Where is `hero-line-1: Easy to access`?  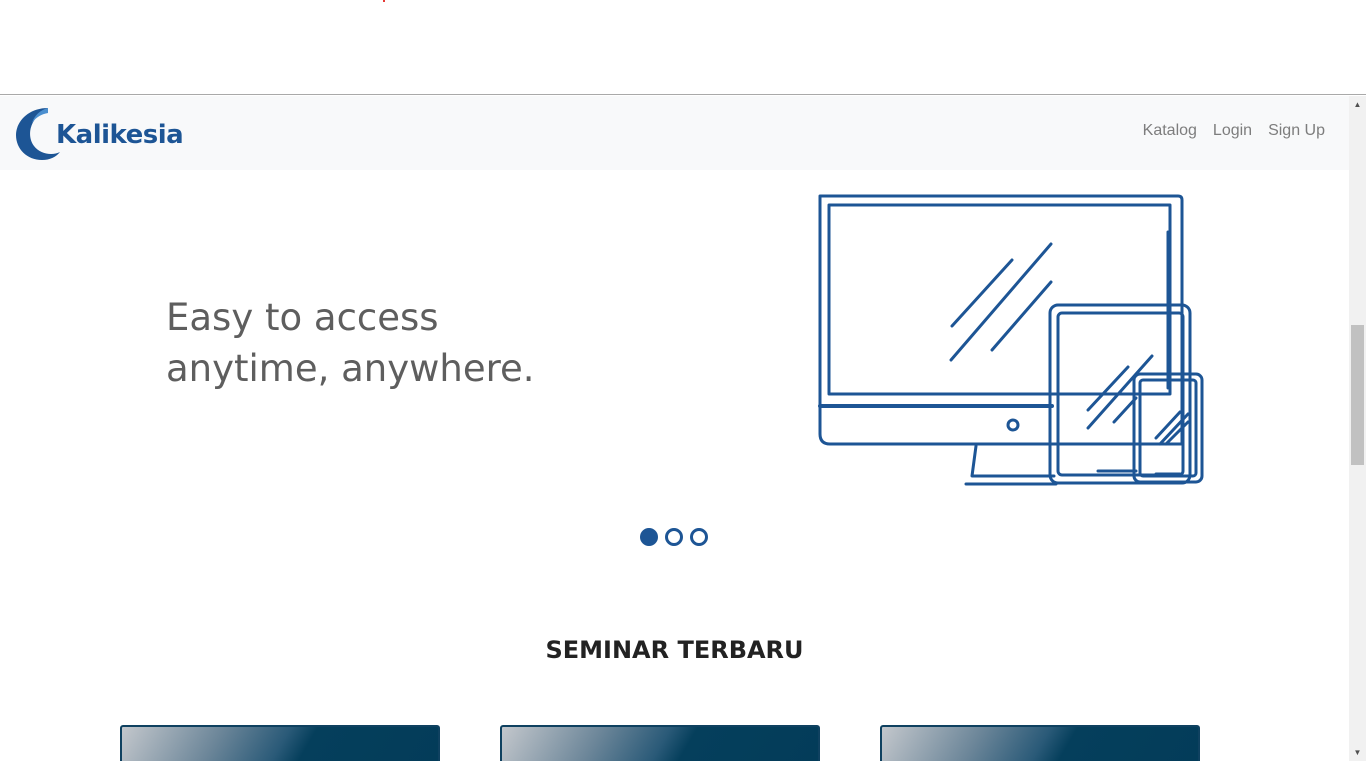 hero-line-1: Easy to access is located at coordinates (302, 317).